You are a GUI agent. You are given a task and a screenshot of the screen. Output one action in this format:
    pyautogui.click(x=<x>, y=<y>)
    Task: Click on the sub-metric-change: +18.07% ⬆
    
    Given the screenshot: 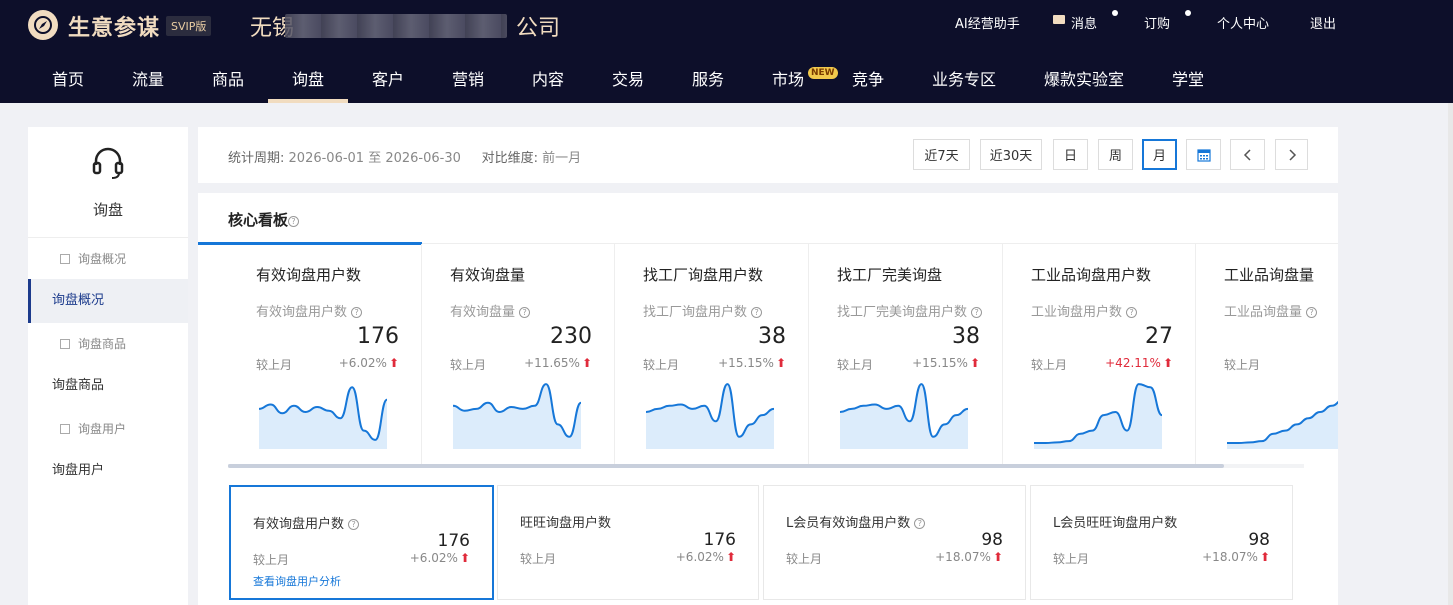 What is the action you would take?
    pyautogui.click(x=1236, y=557)
    